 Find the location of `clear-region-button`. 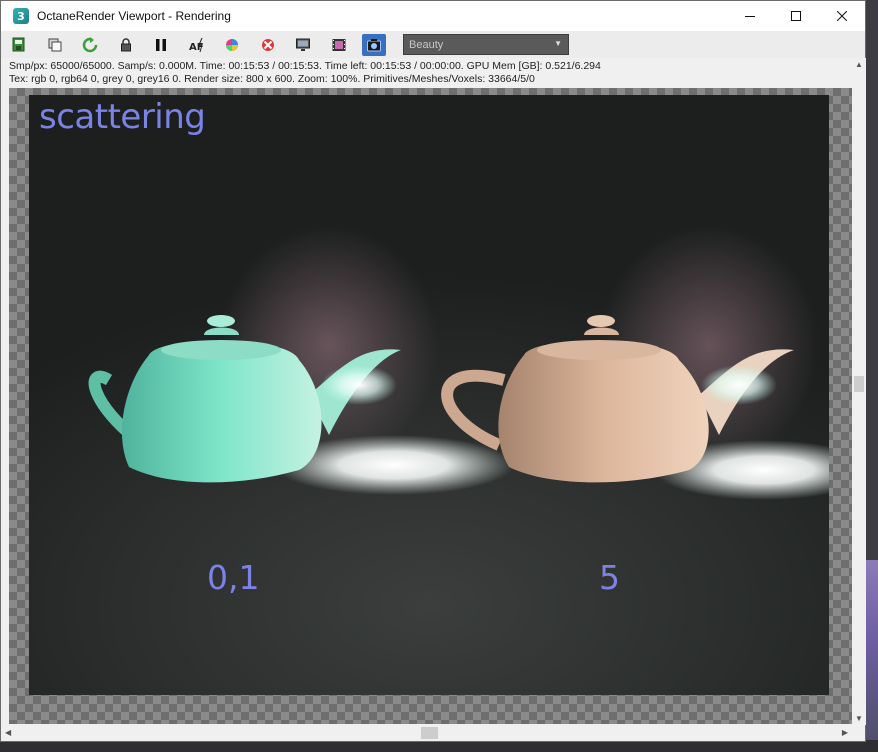

clear-region-button is located at coordinates (268, 45).